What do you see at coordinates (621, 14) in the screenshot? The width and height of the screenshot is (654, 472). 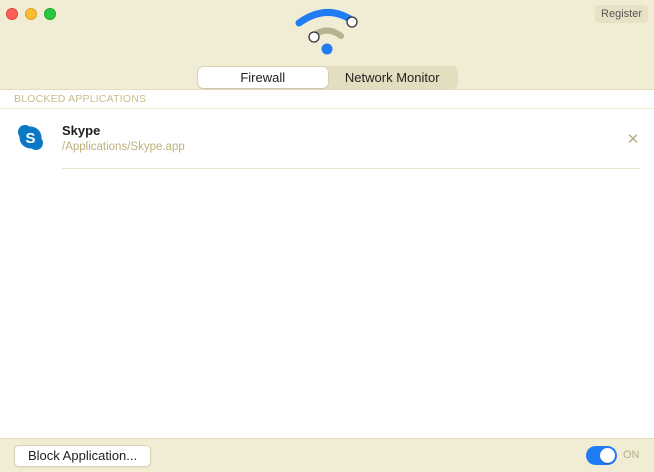 I see `register-button: Register` at bounding box center [621, 14].